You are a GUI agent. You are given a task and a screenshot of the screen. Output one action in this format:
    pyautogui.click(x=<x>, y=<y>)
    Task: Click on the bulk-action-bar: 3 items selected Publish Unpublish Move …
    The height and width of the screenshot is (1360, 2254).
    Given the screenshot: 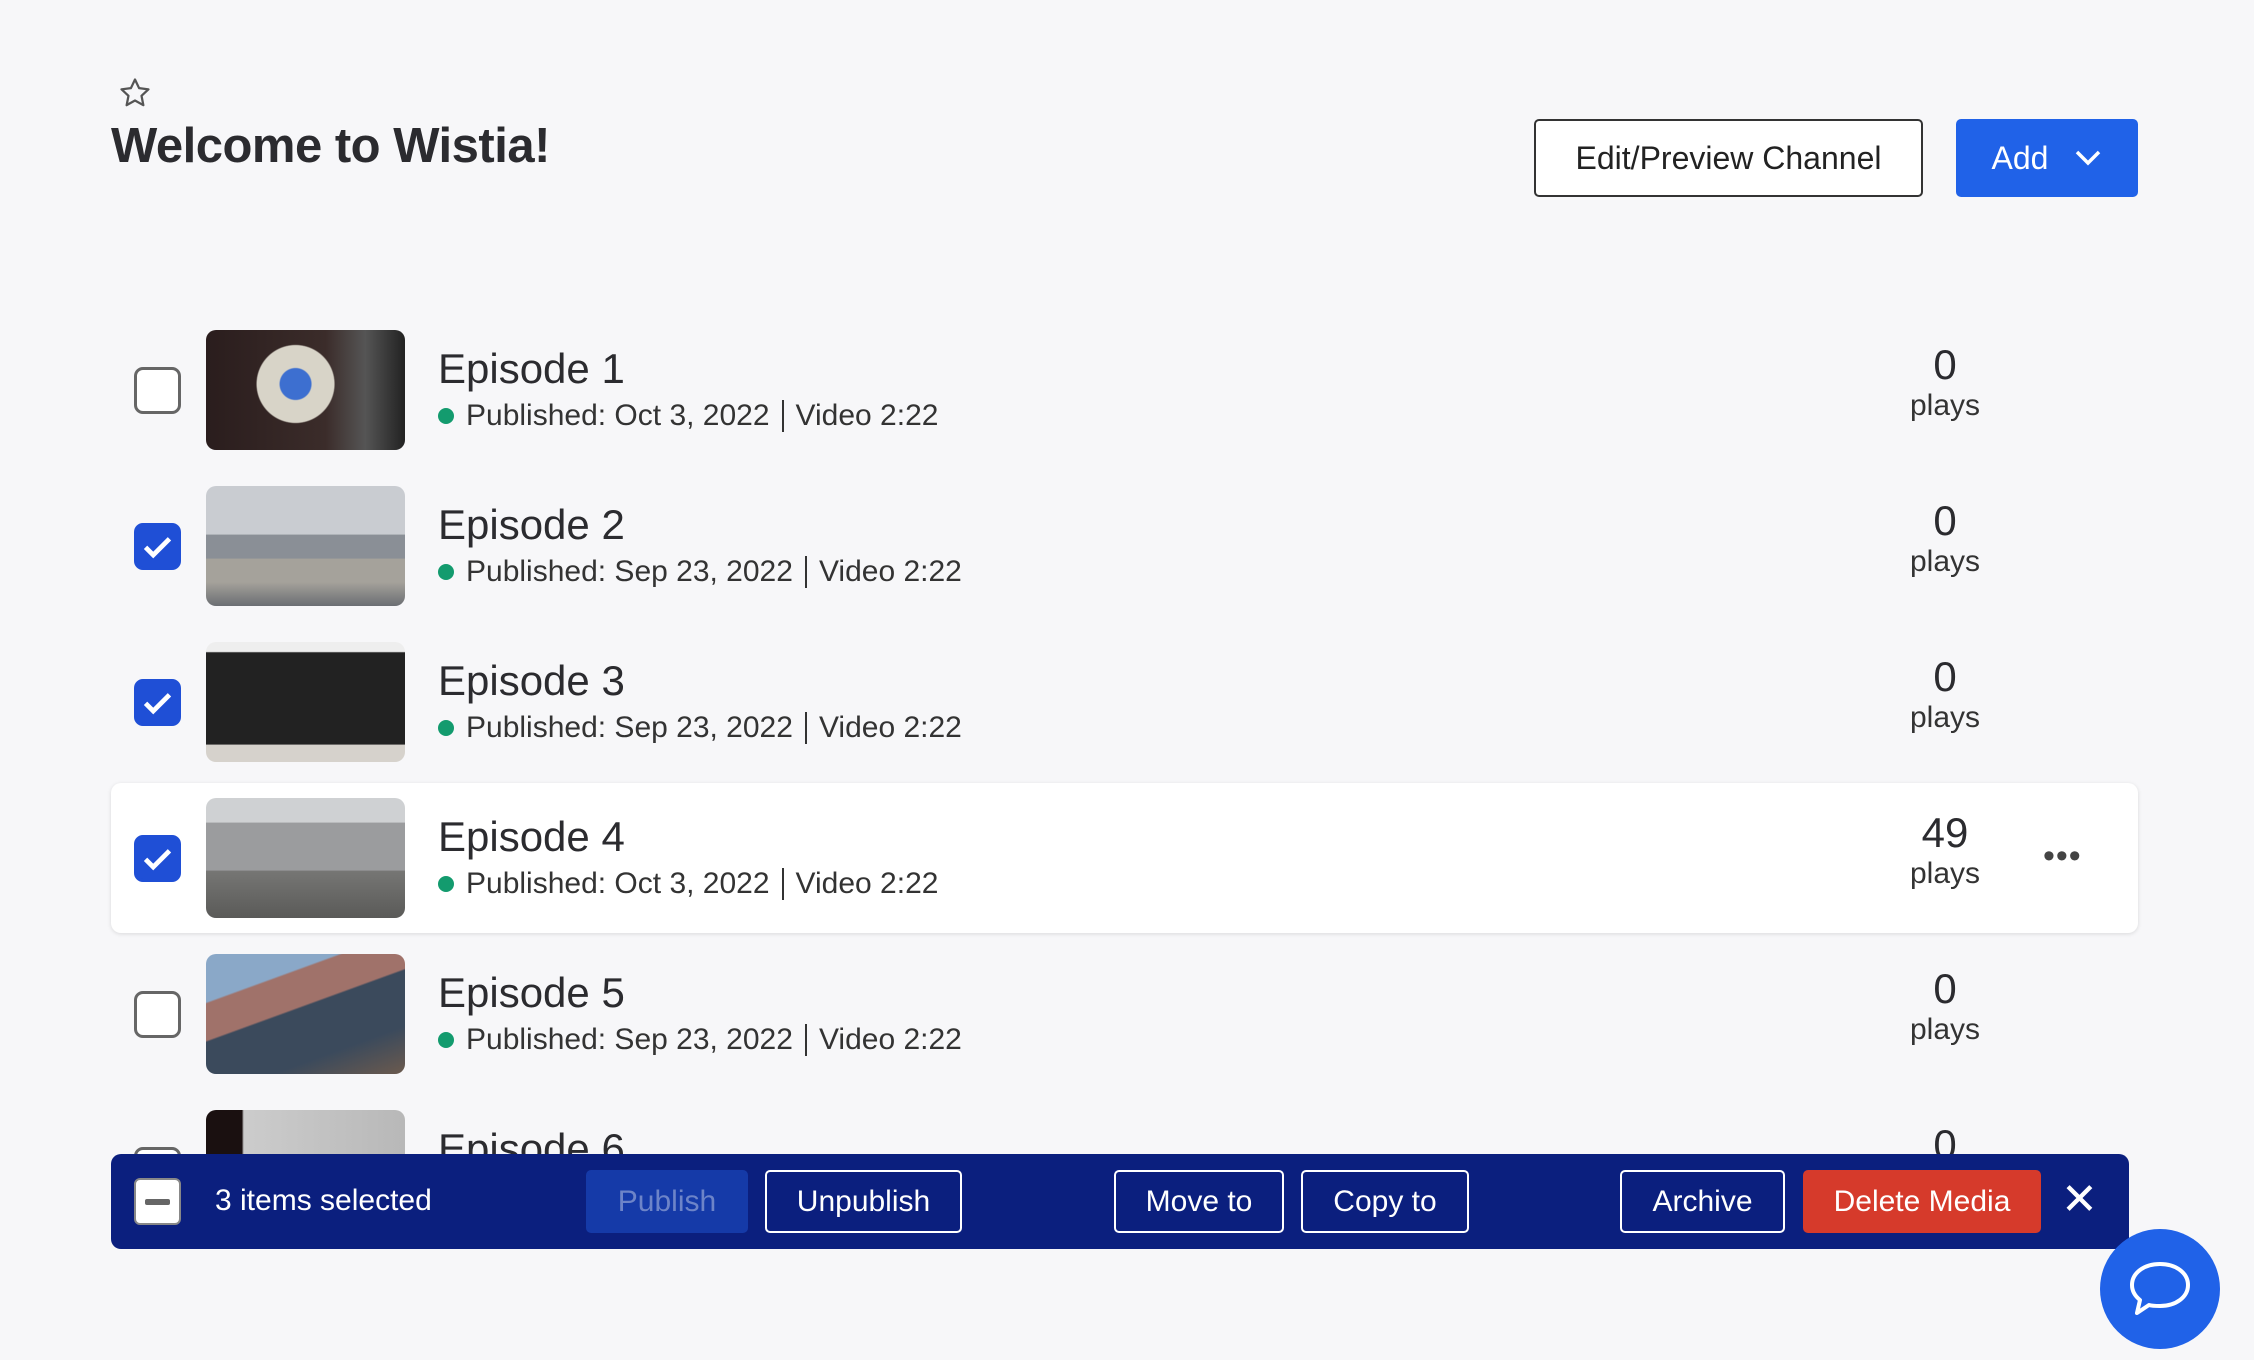 What is the action you would take?
    pyautogui.click(x=1120, y=1201)
    